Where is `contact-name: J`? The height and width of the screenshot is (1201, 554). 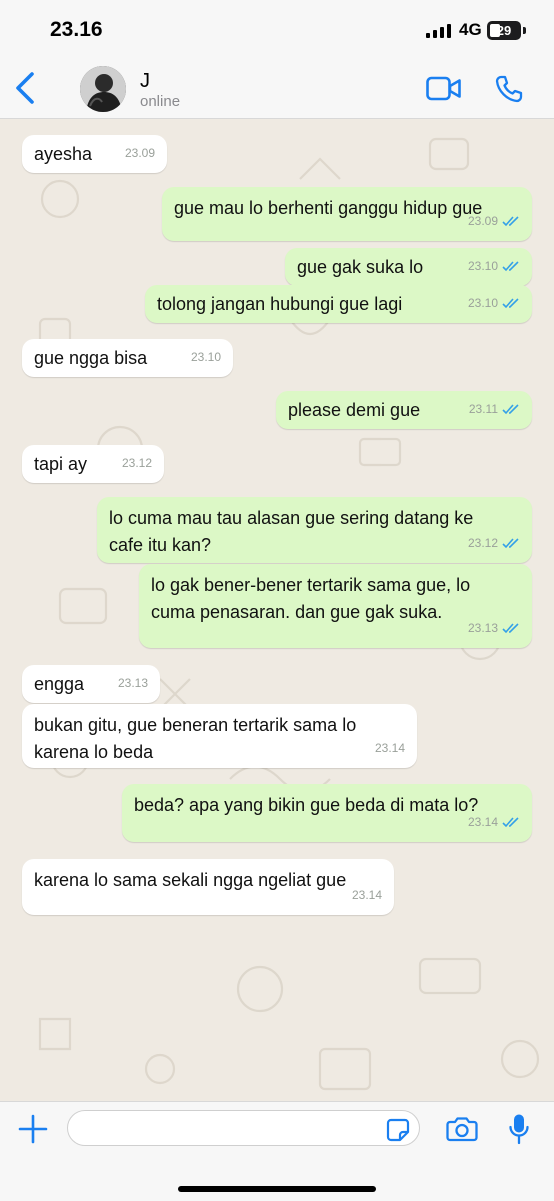 contact-name: J is located at coordinates (145, 81).